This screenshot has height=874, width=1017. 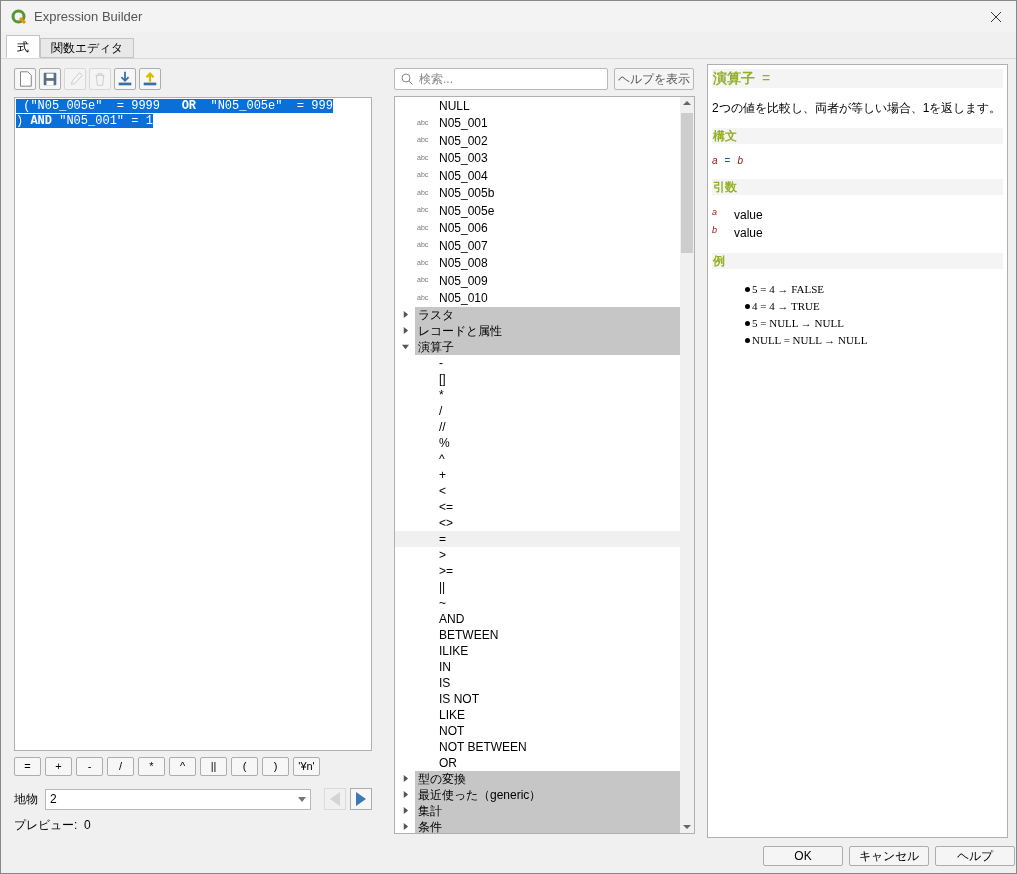 What do you see at coordinates (244, 766) in the screenshot?
I see `operator-button: (` at bounding box center [244, 766].